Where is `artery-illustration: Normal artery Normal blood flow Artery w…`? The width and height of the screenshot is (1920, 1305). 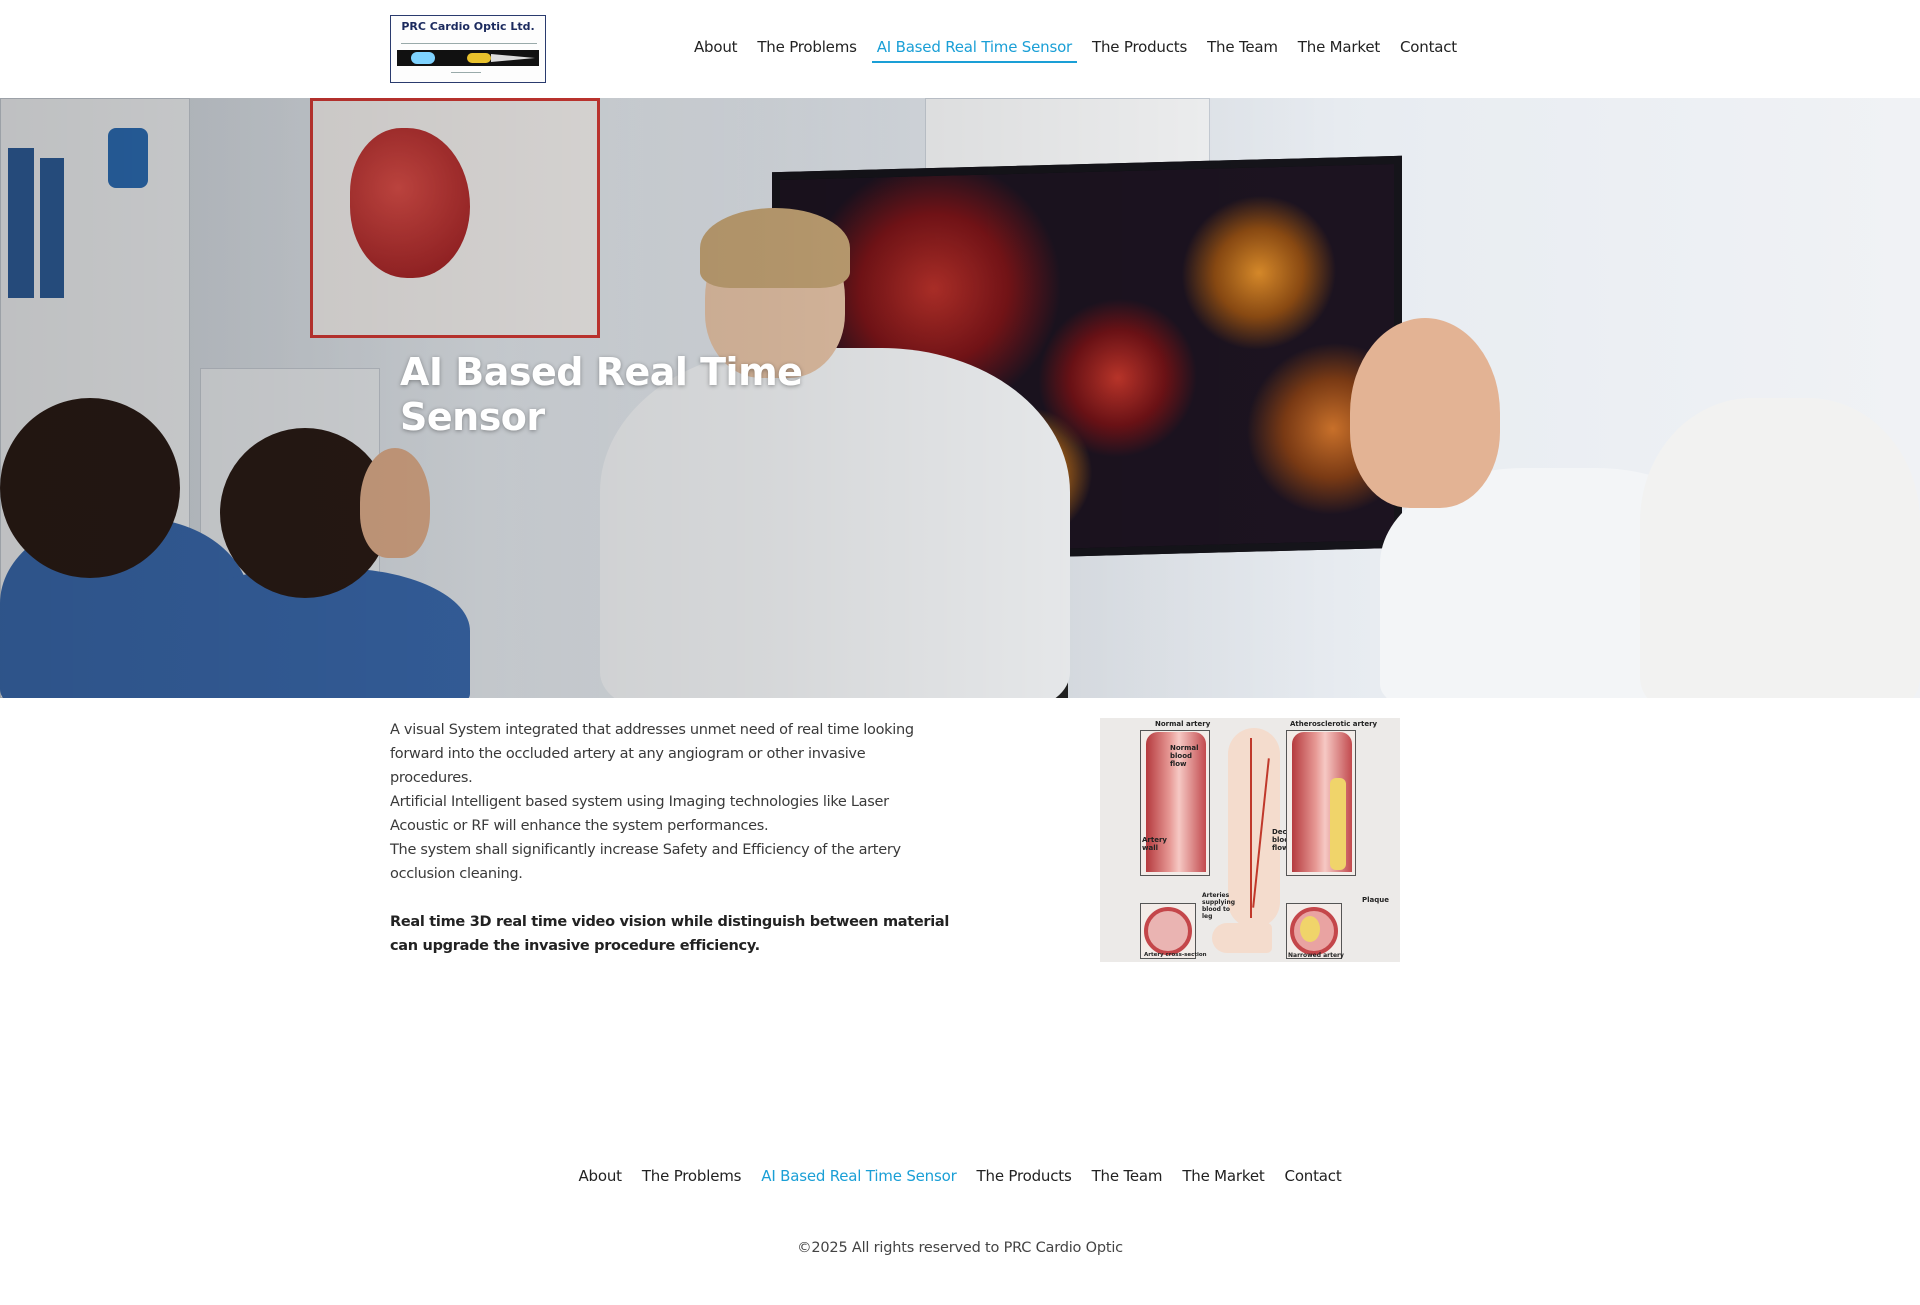 artery-illustration: Normal artery Normal blood flow Artery w… is located at coordinates (1250, 840).